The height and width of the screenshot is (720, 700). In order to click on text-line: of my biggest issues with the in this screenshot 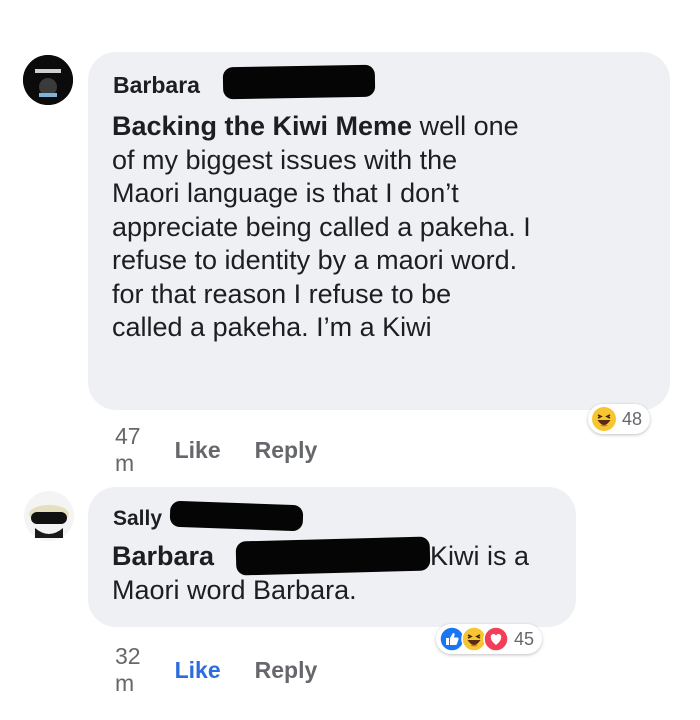, I will do `click(285, 159)`.